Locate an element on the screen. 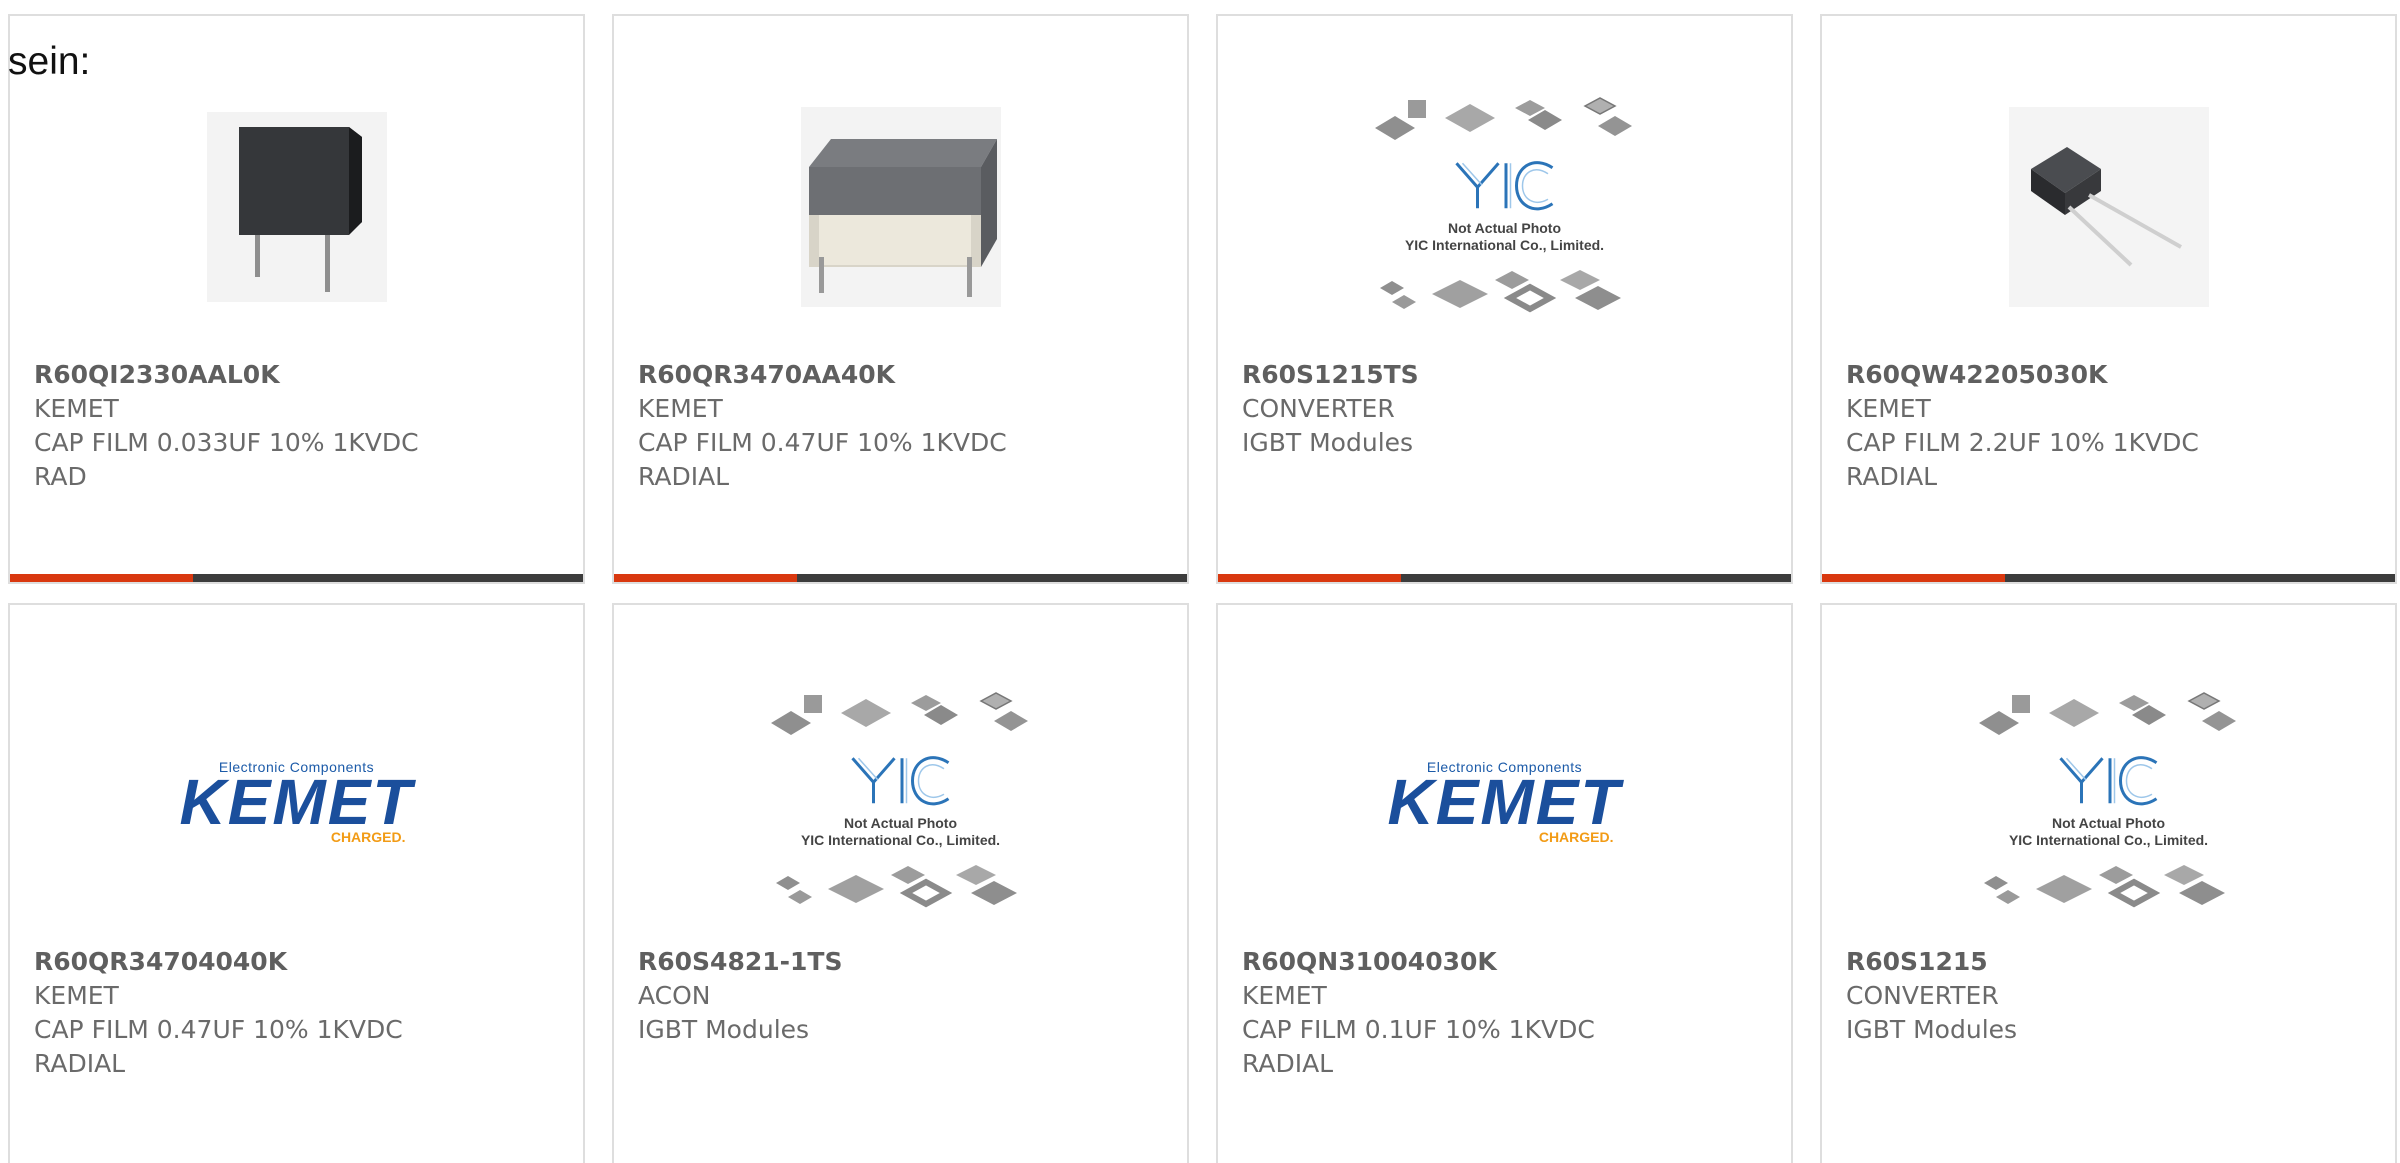 This screenshot has width=2400, height=1163. part-number: R60QR3470AA40K is located at coordinates (822, 375).